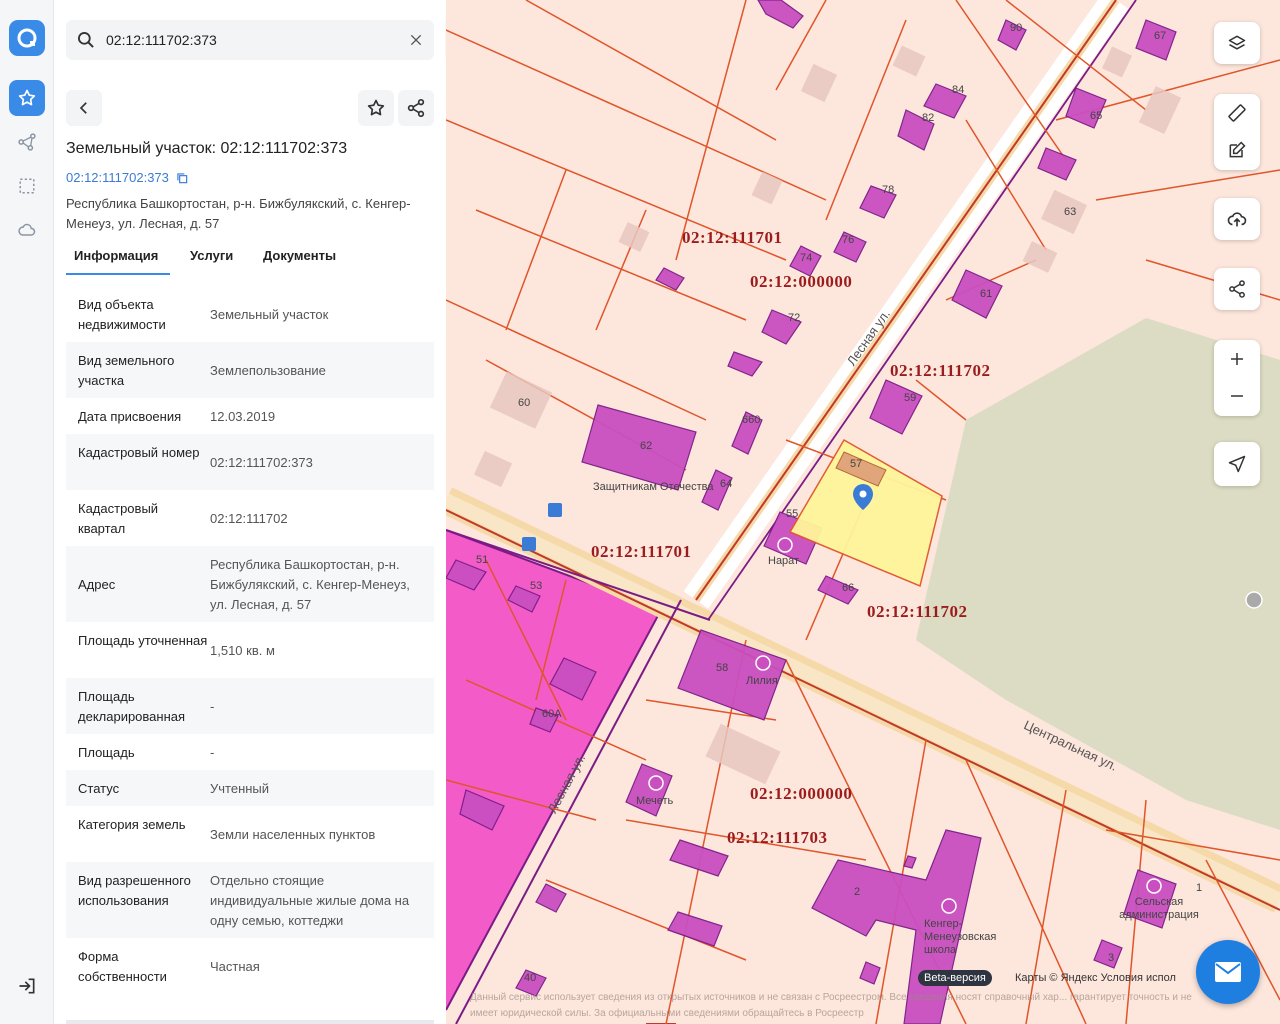 The height and width of the screenshot is (1024, 1280). Describe the element at coordinates (848, 240) in the screenshot. I see `parcel-number: 76` at that location.